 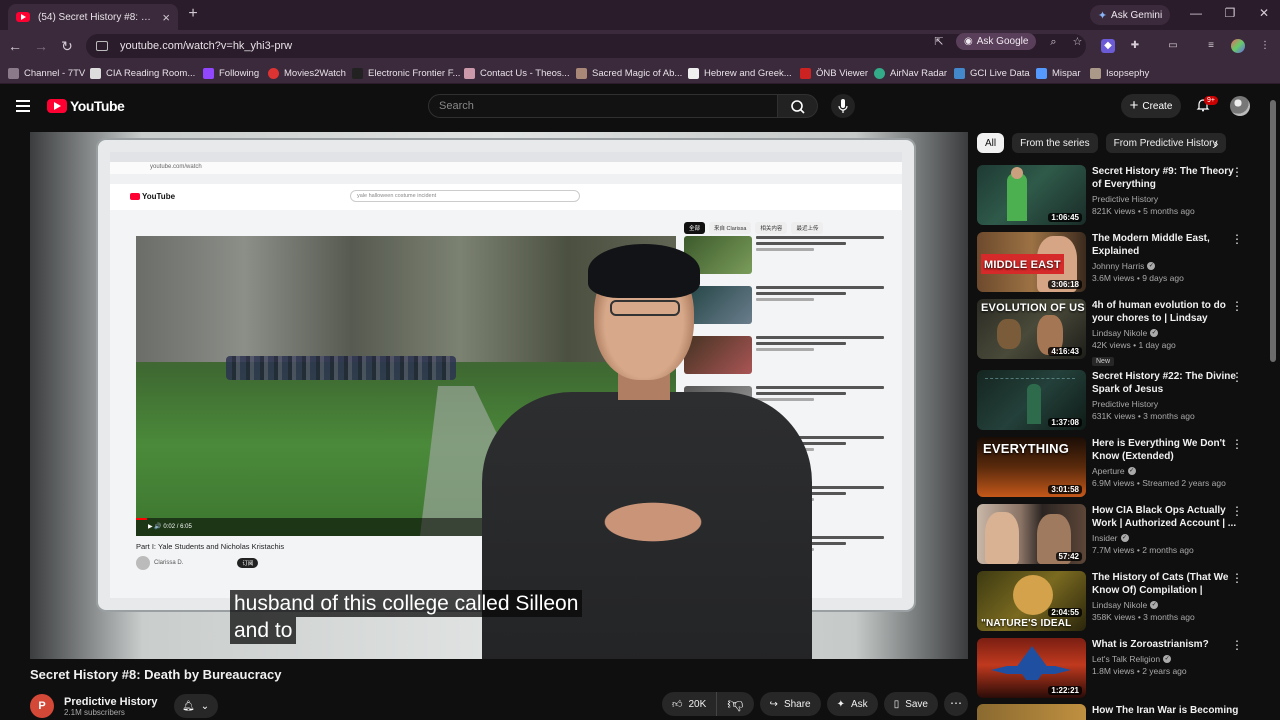 What do you see at coordinates (1166, 245) in the screenshot?
I see `video-title: The Modern Middle East, Explained` at bounding box center [1166, 245].